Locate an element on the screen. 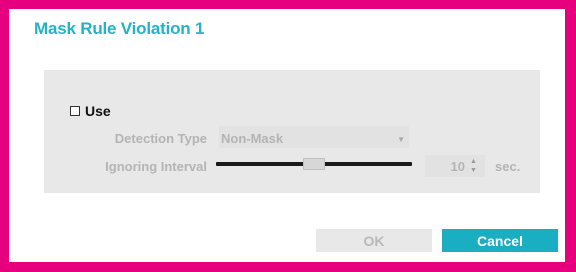  cancel-button: Cancel is located at coordinates (500, 240).